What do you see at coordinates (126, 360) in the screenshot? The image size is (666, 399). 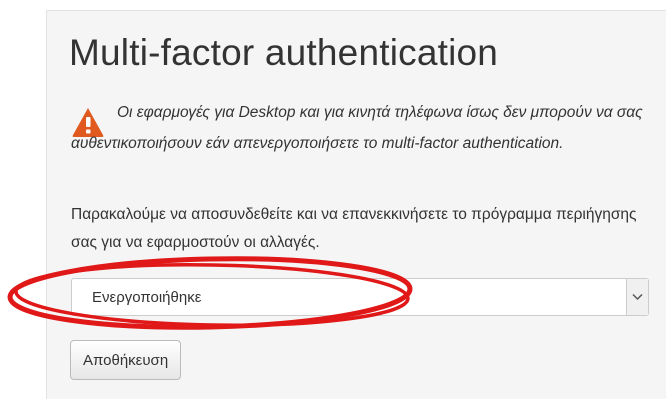 I see `save-button: Αποθήκευση` at bounding box center [126, 360].